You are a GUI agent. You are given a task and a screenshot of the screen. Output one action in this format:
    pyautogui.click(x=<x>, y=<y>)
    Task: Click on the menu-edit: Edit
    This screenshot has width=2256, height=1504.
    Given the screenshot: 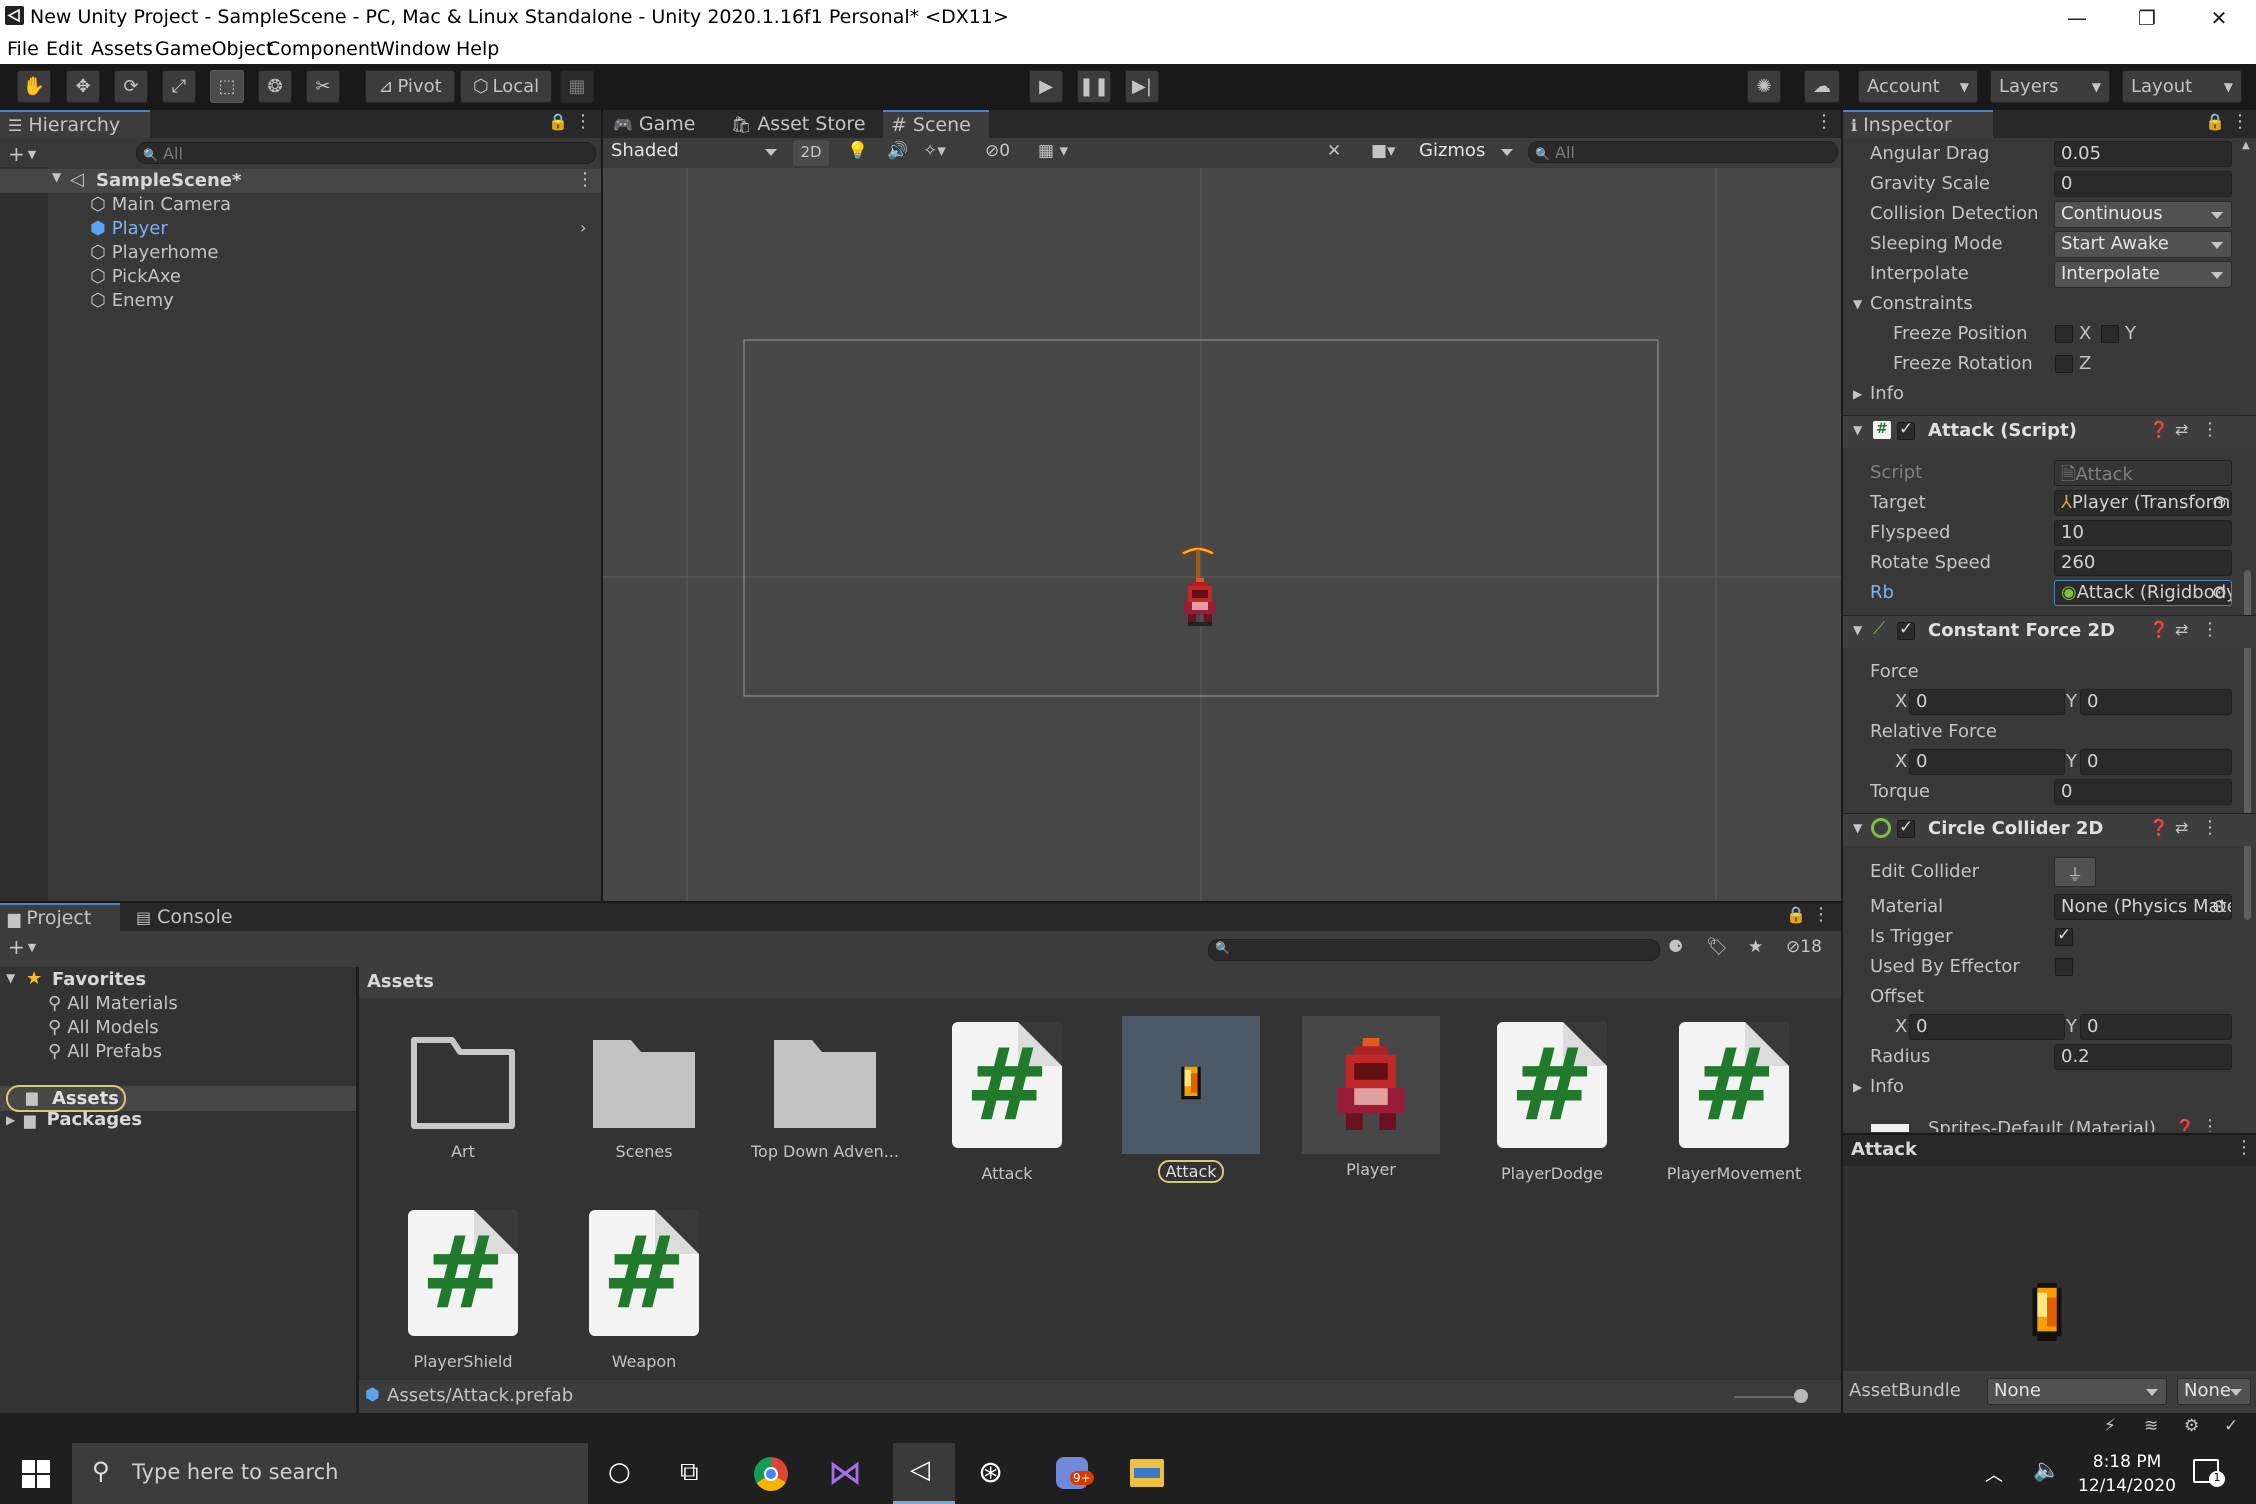 What is the action you would take?
    pyautogui.click(x=64, y=49)
    